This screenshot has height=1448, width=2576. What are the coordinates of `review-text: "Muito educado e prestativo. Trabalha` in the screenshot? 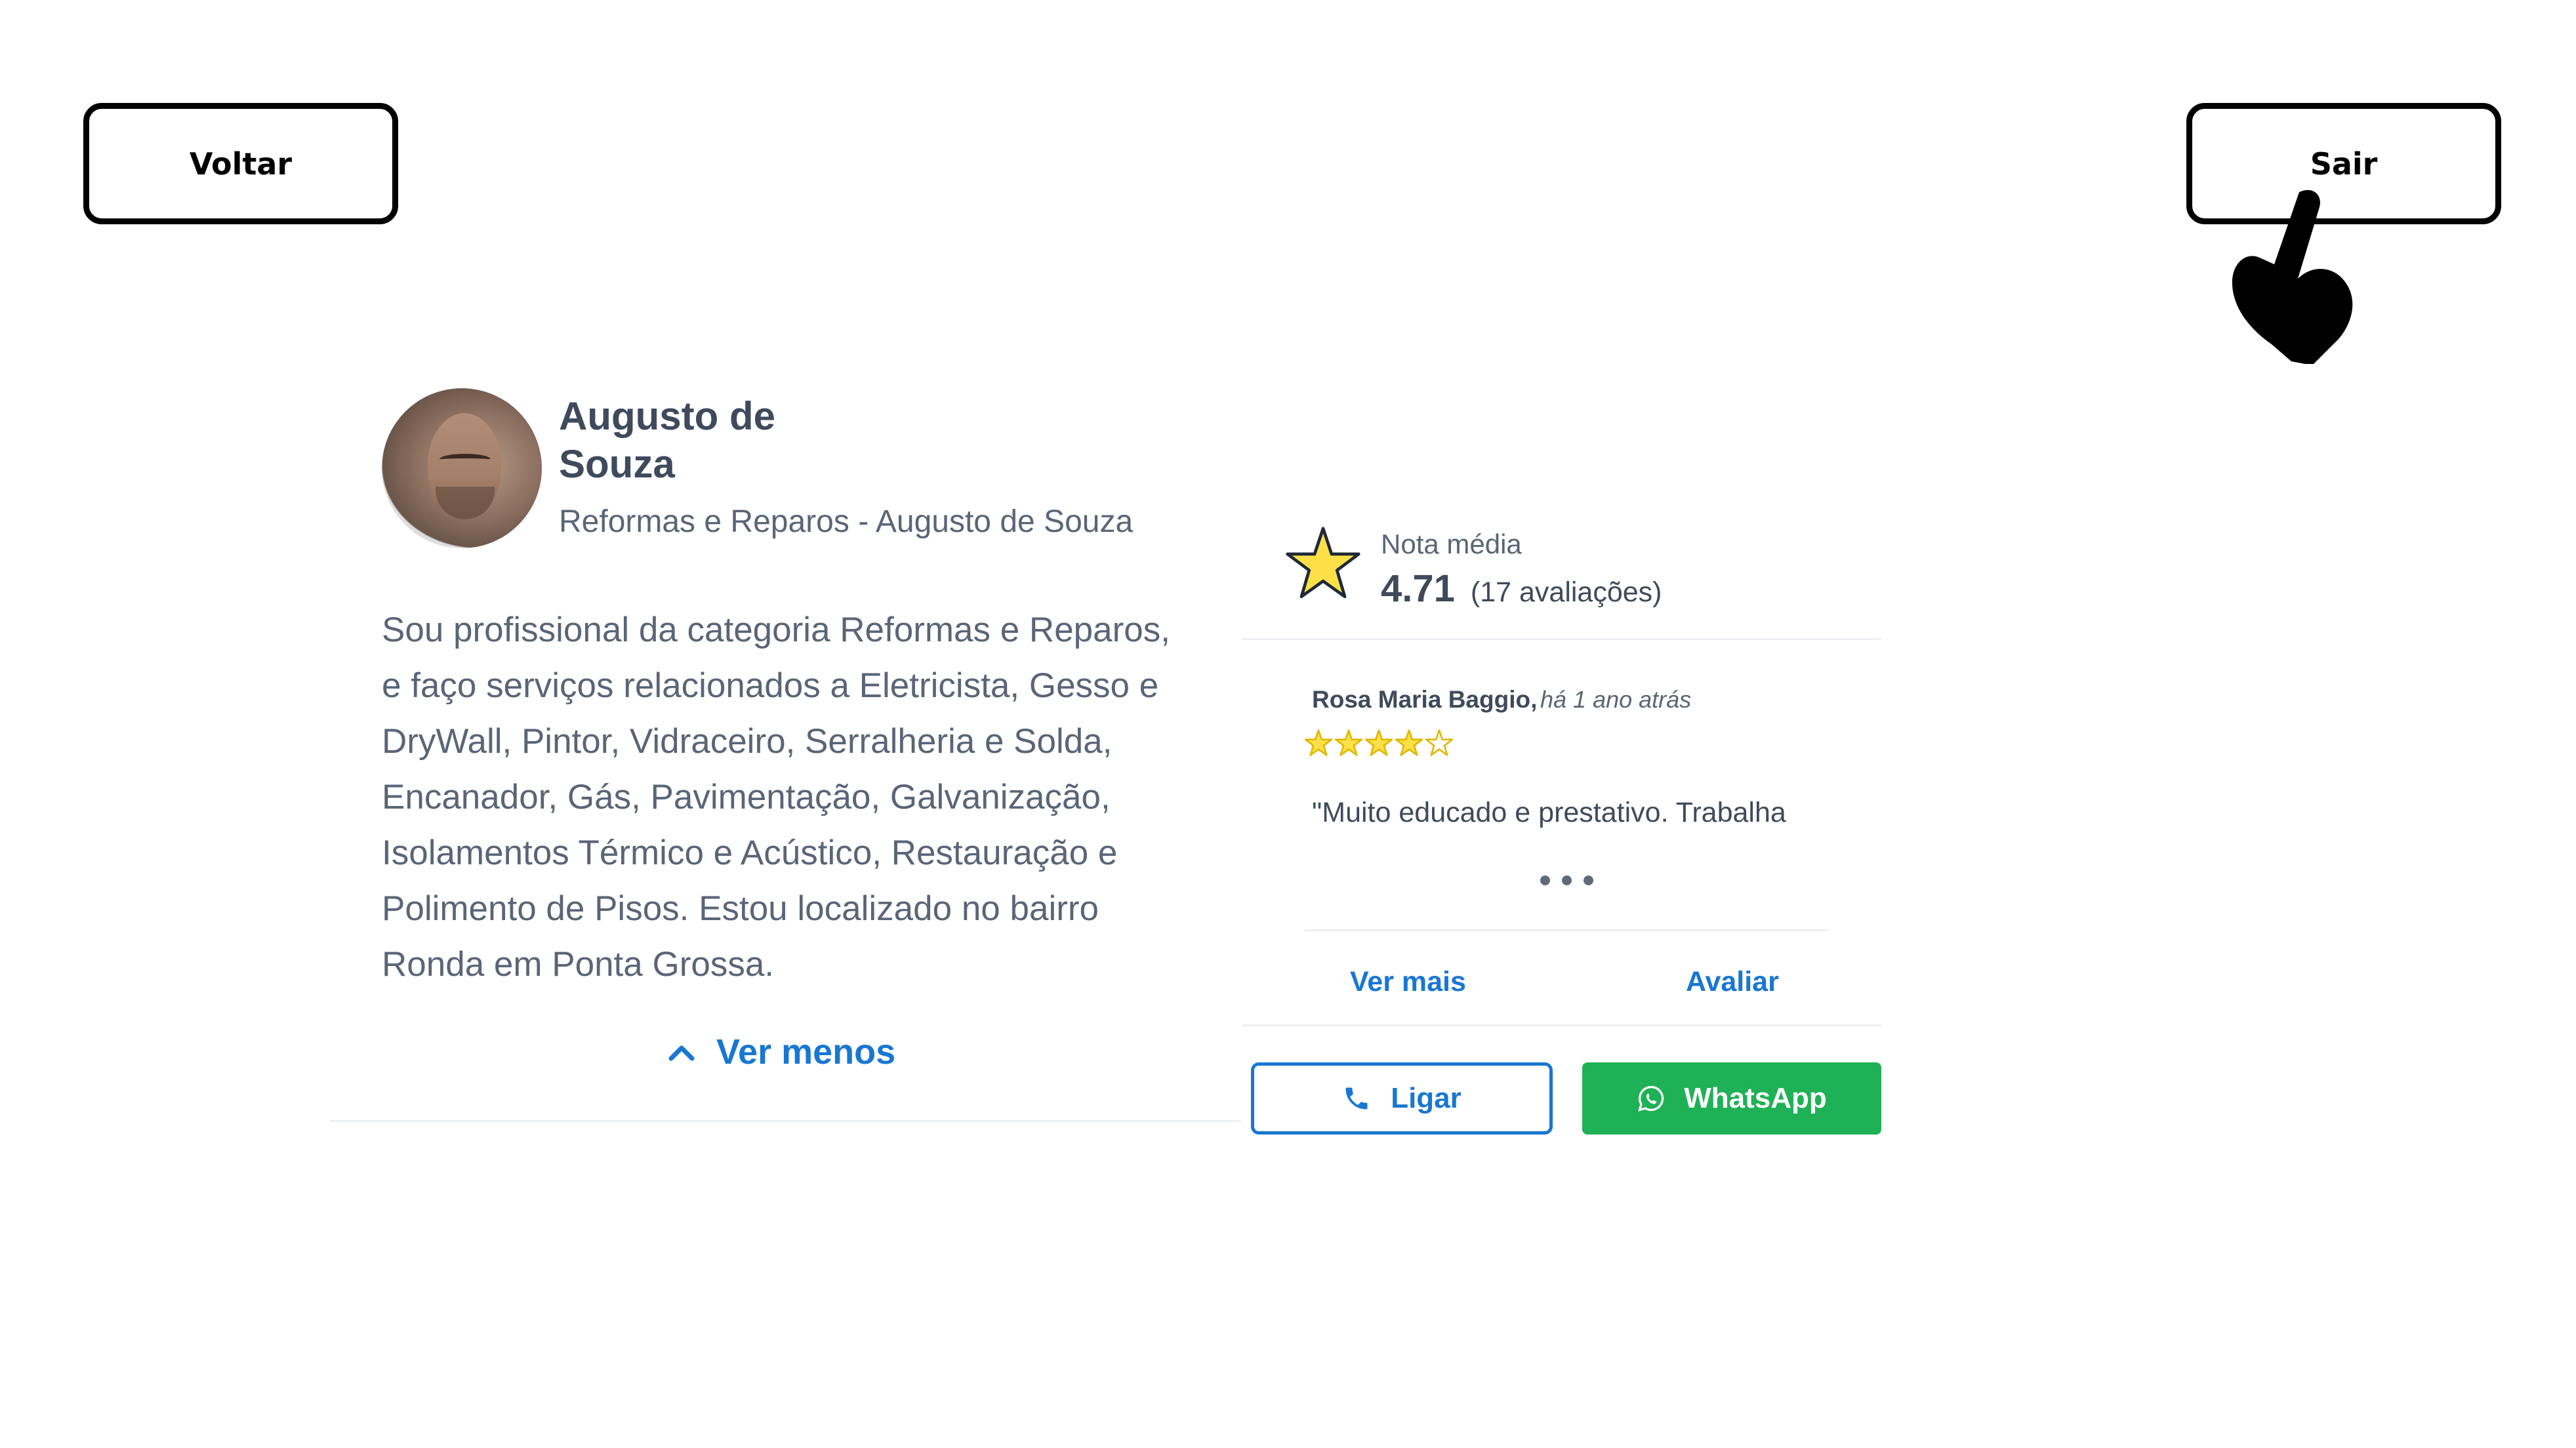 It's located at (1549, 813).